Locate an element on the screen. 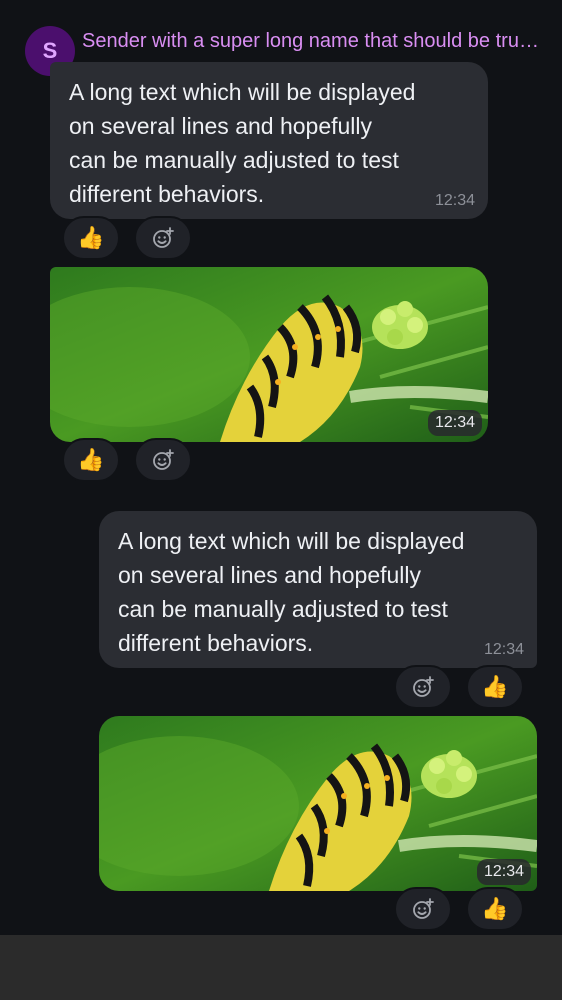 The width and height of the screenshot is (562, 1000). message-image-incoming: 12:34 is located at coordinates (269, 354).